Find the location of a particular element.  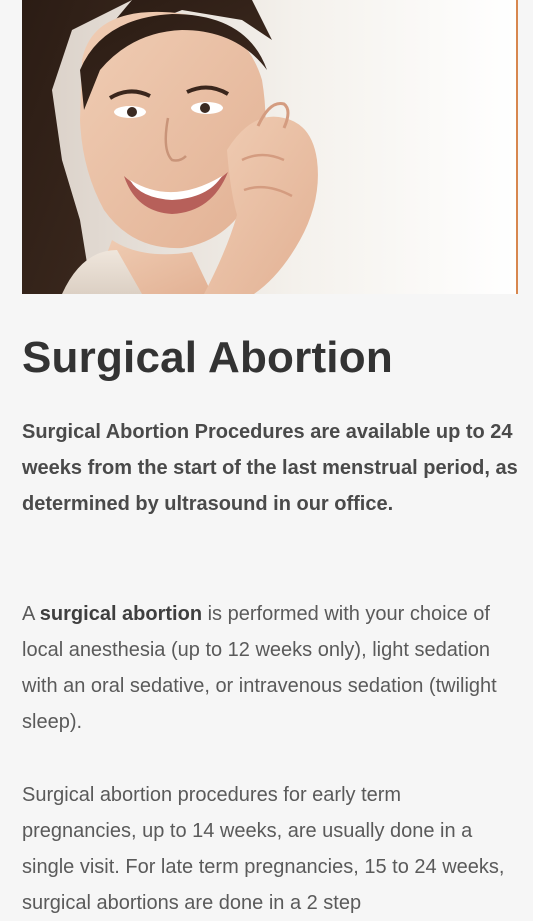

page-title: Surgical Abortion is located at coordinates (207, 357).